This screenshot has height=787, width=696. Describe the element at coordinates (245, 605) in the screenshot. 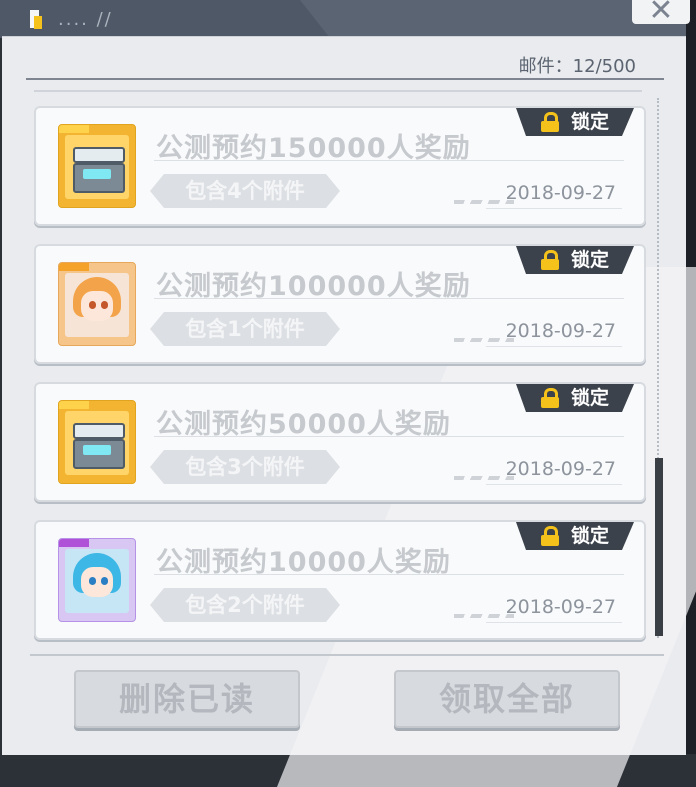

I see `attachment-count-badge: 包含2个附件` at that location.